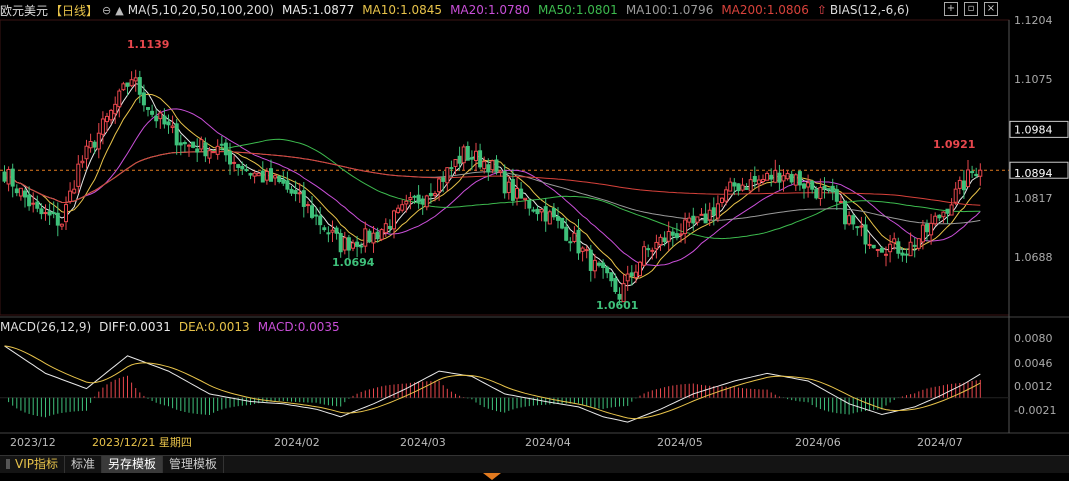 The height and width of the screenshot is (481, 1069). What do you see at coordinates (32, 464) in the screenshot?
I see `tab-vip-indicators: VIP指标` at bounding box center [32, 464].